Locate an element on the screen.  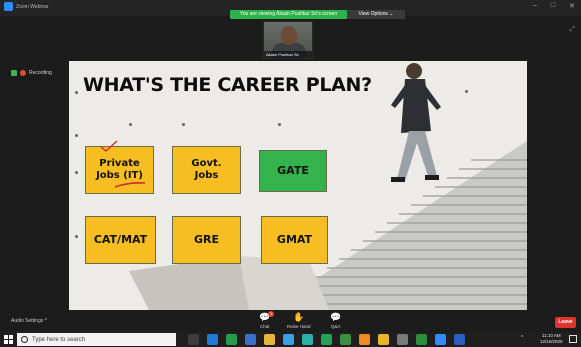
raise-hand-label: Raise Hand is located at coordinates (299, 326).